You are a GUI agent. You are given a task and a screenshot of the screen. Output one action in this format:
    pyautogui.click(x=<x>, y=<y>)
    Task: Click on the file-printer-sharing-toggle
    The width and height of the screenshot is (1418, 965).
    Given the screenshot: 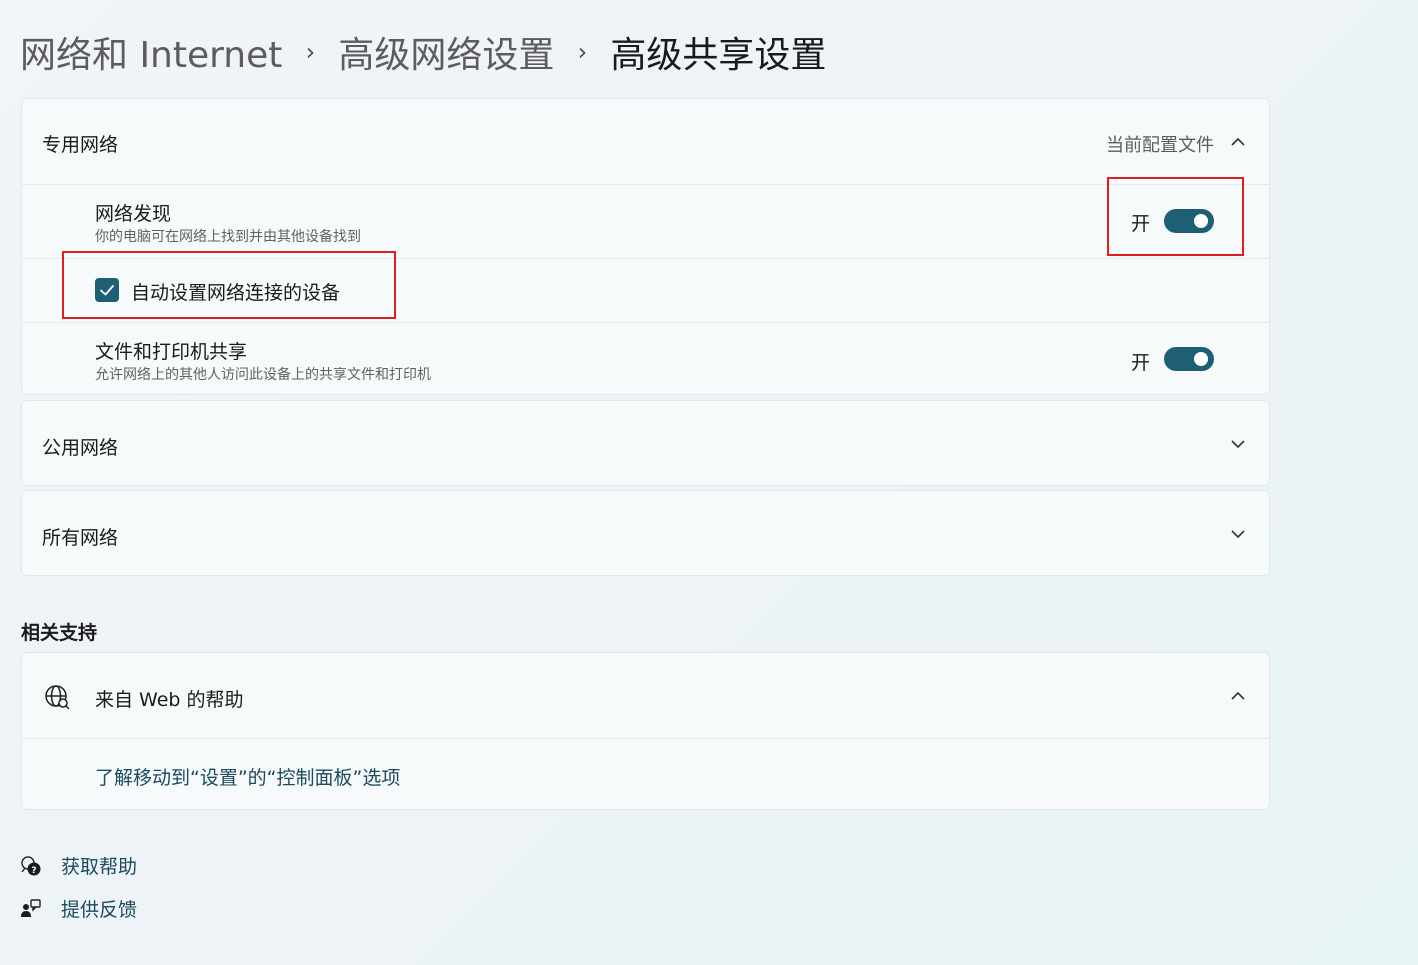 What is the action you would take?
    pyautogui.click(x=1189, y=359)
    